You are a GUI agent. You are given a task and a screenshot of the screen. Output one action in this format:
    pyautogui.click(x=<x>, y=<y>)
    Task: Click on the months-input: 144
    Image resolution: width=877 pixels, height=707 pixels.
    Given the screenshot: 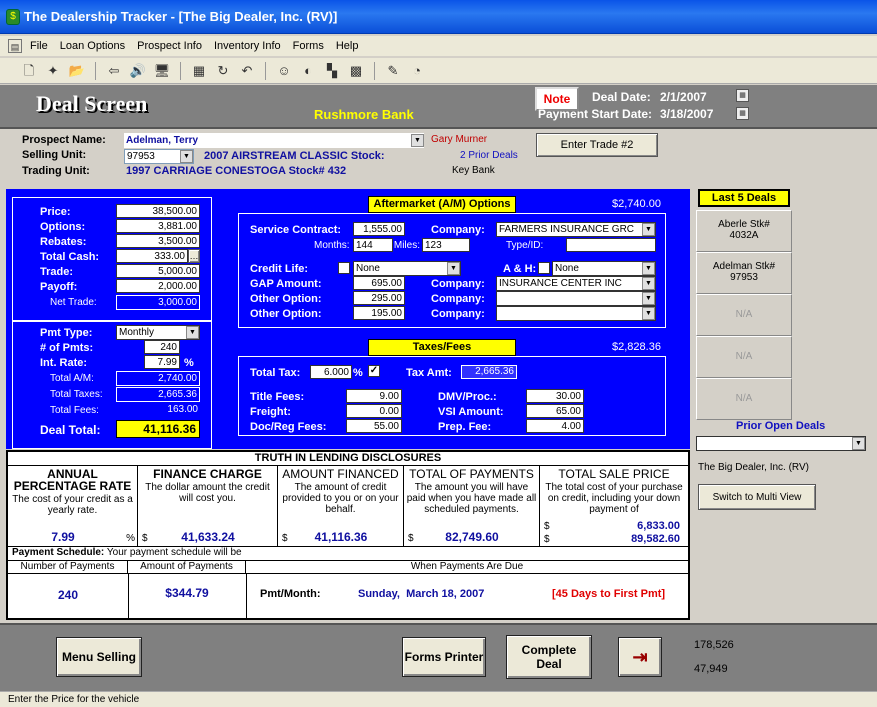 What is the action you would take?
    pyautogui.click(x=373, y=245)
    